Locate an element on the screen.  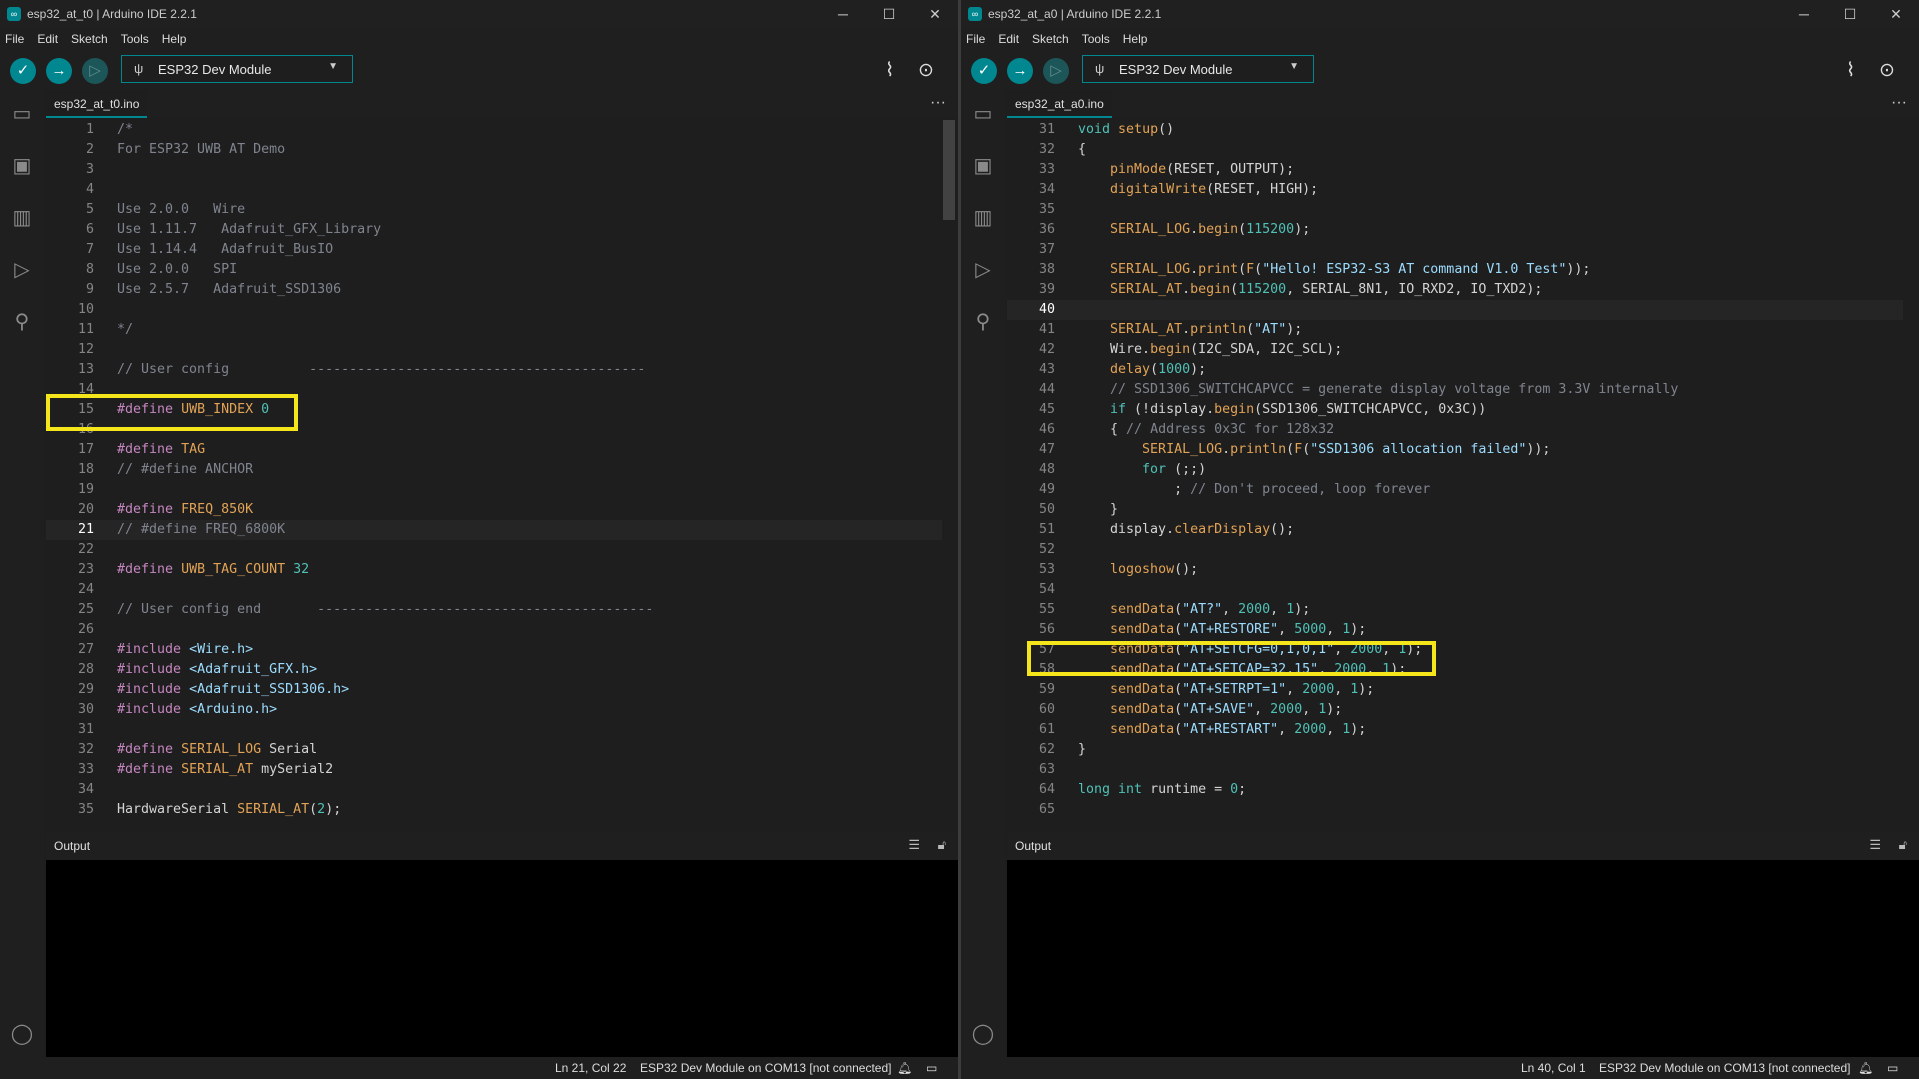
code-line: 23 #define UWB_TAG_COUNT 32 is located at coordinates (494, 570).